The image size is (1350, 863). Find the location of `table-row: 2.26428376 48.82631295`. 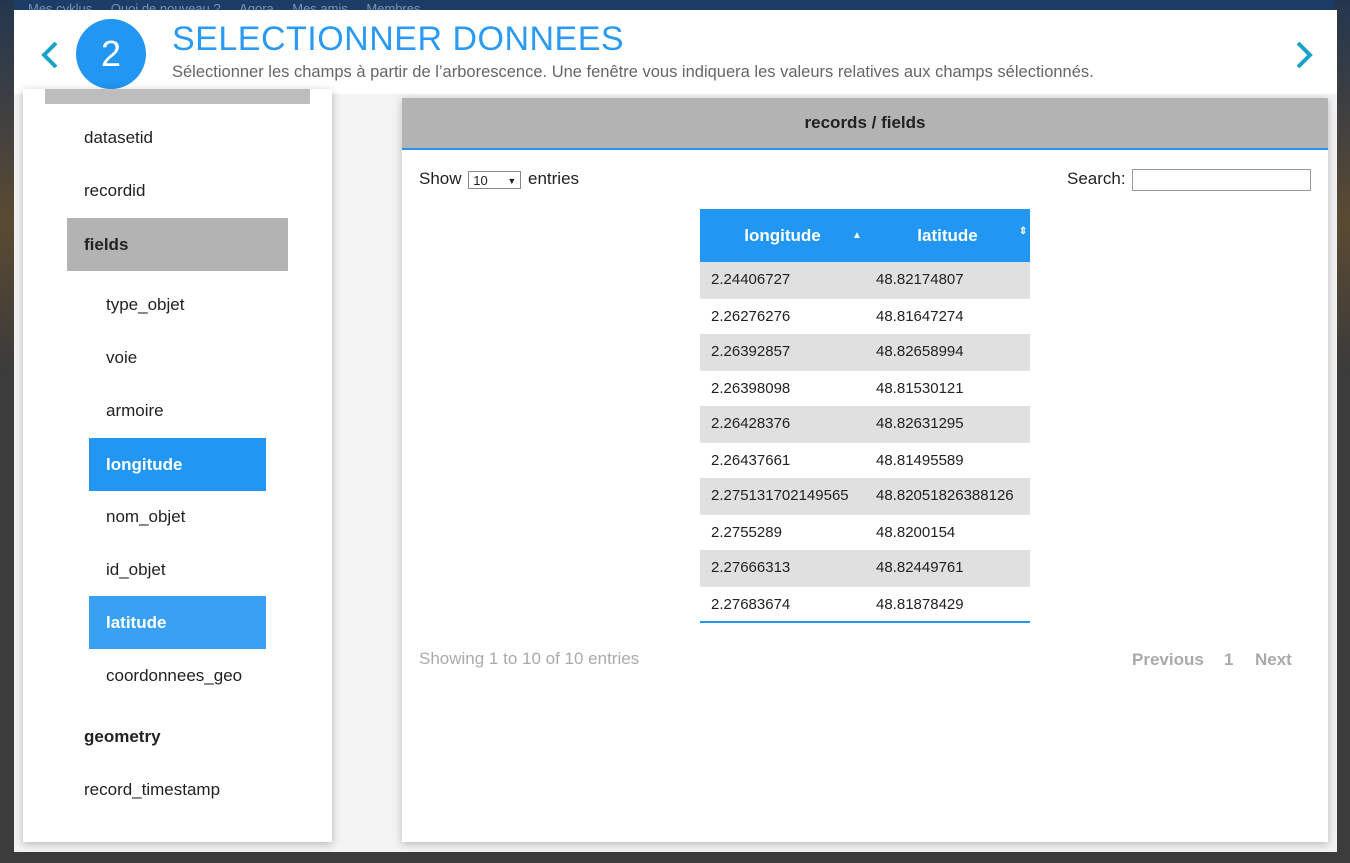

table-row: 2.26428376 48.82631295 is located at coordinates (865, 424).